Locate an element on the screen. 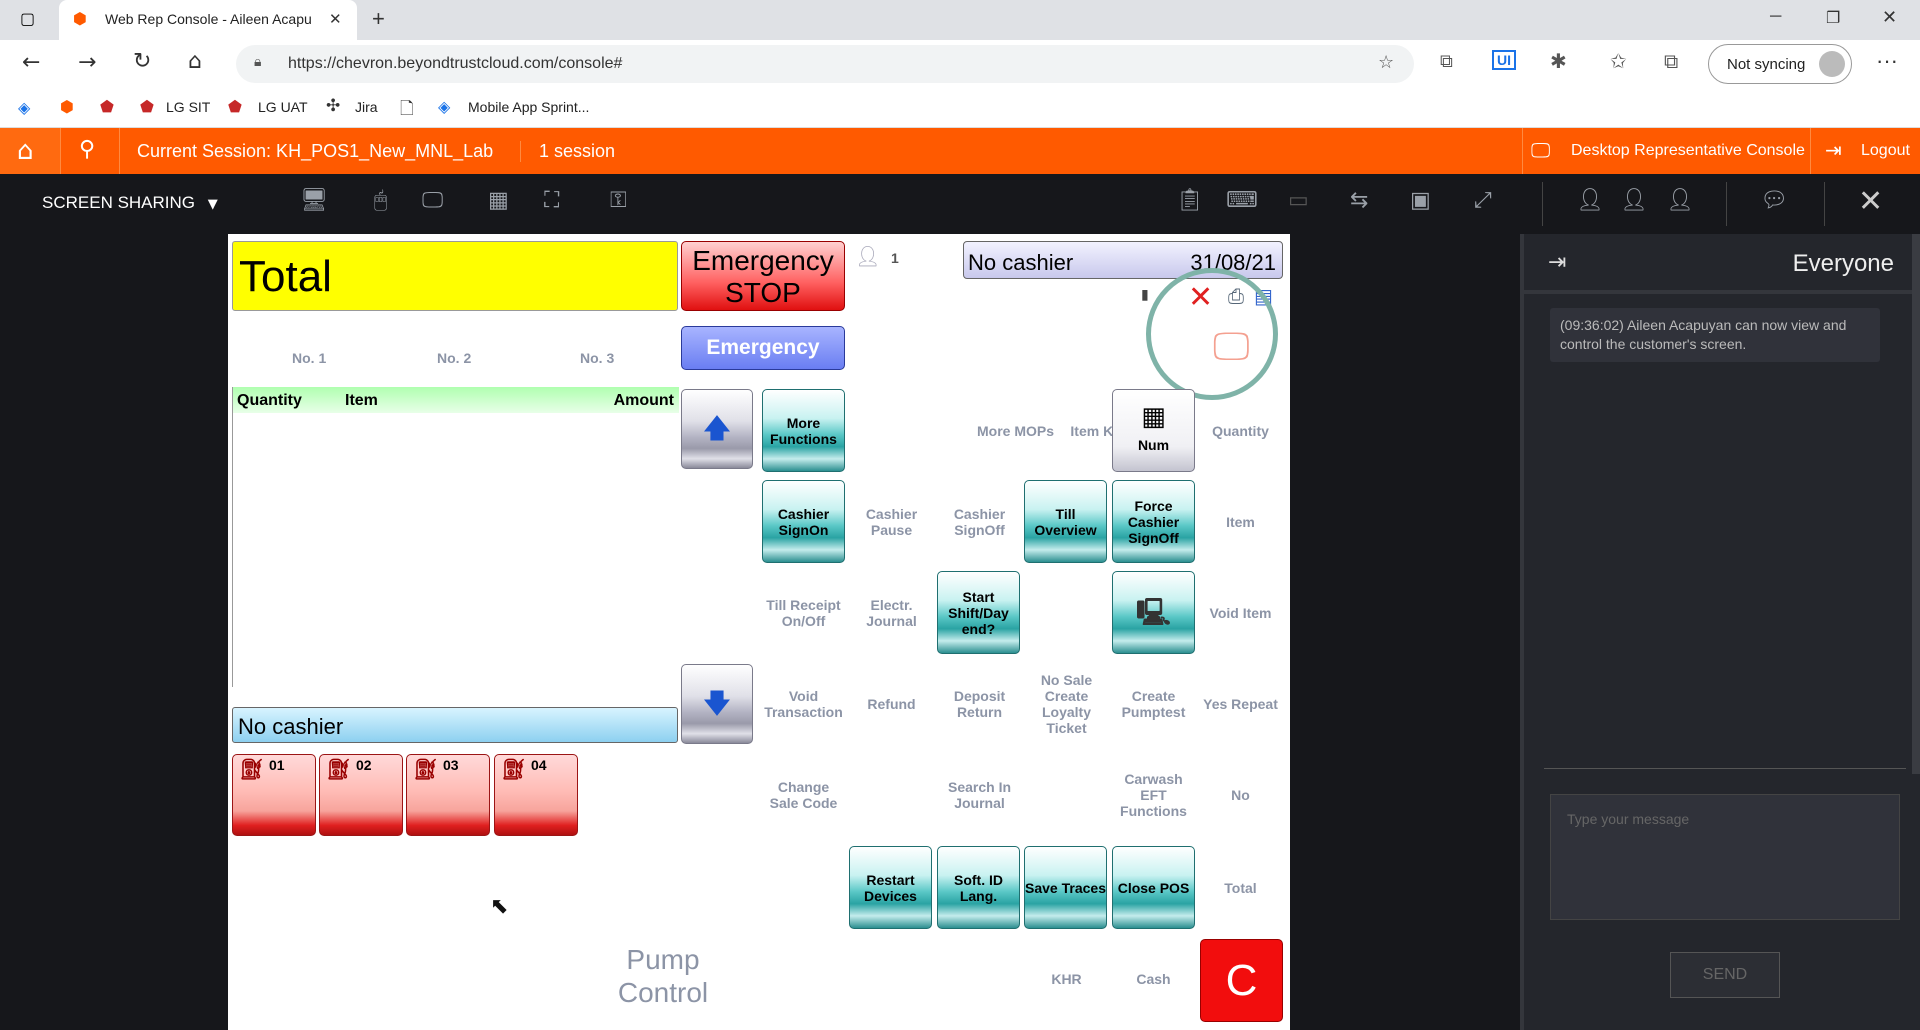 Image resolution: width=1920 pixels, height=1030 pixels. fit-screen-icon: ⇆ is located at coordinates (1359, 200).